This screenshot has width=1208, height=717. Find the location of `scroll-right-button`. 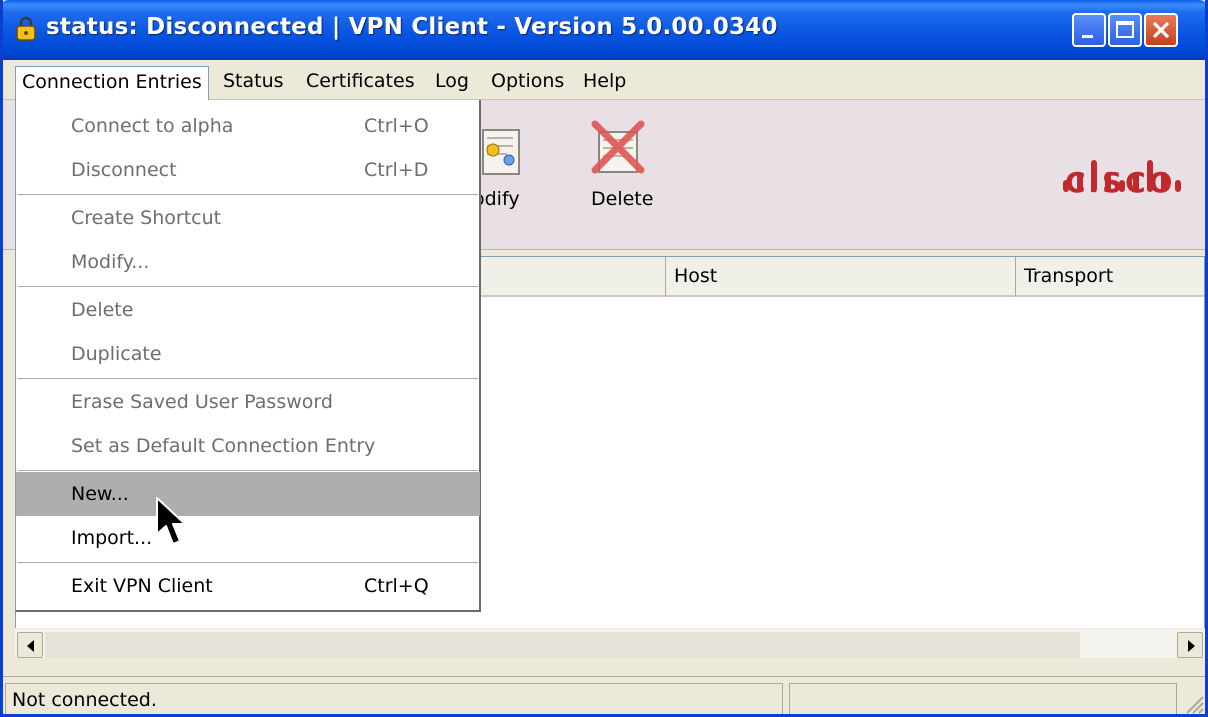

scroll-right-button is located at coordinates (1190, 645).